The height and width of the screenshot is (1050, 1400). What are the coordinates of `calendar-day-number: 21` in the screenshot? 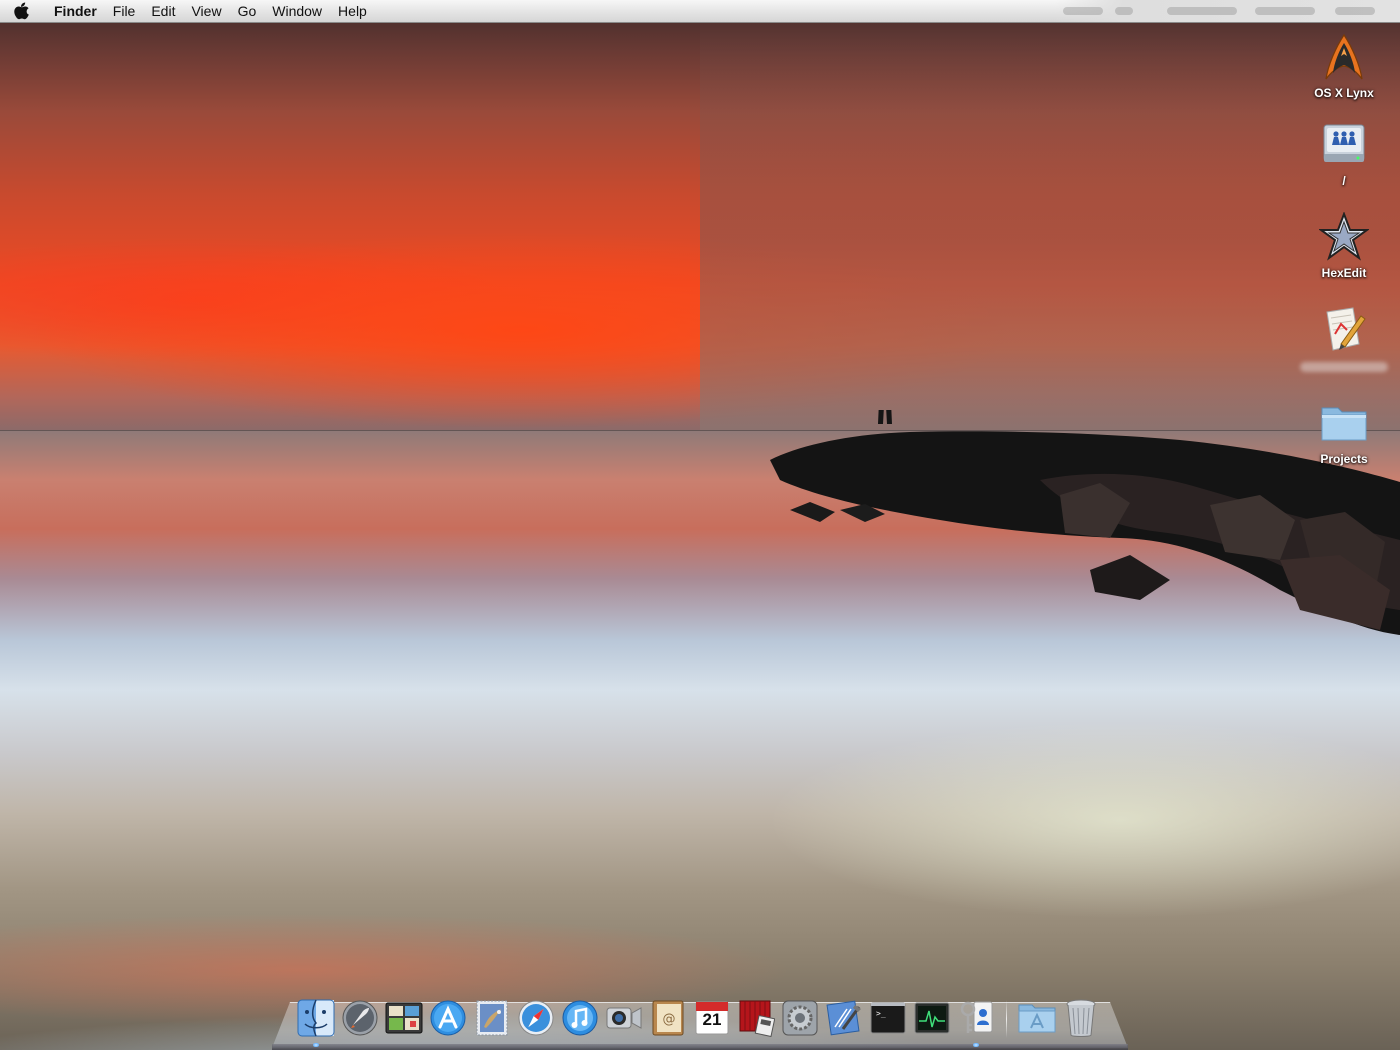 It's located at (712, 1019).